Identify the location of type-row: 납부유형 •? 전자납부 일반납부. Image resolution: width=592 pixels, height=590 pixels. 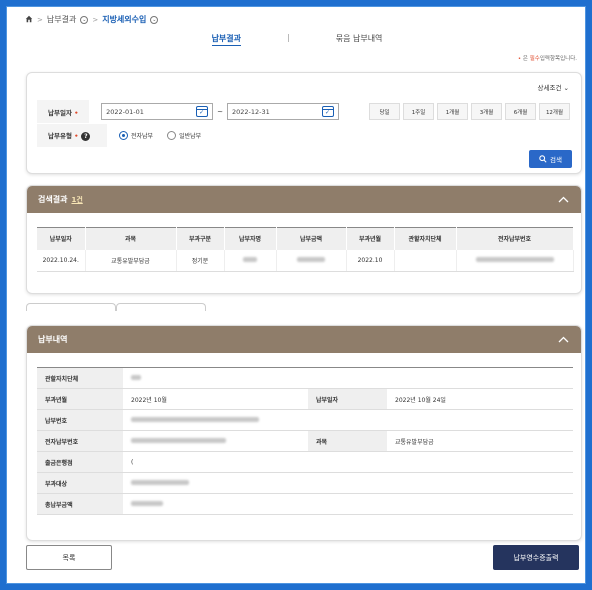
(305, 135).